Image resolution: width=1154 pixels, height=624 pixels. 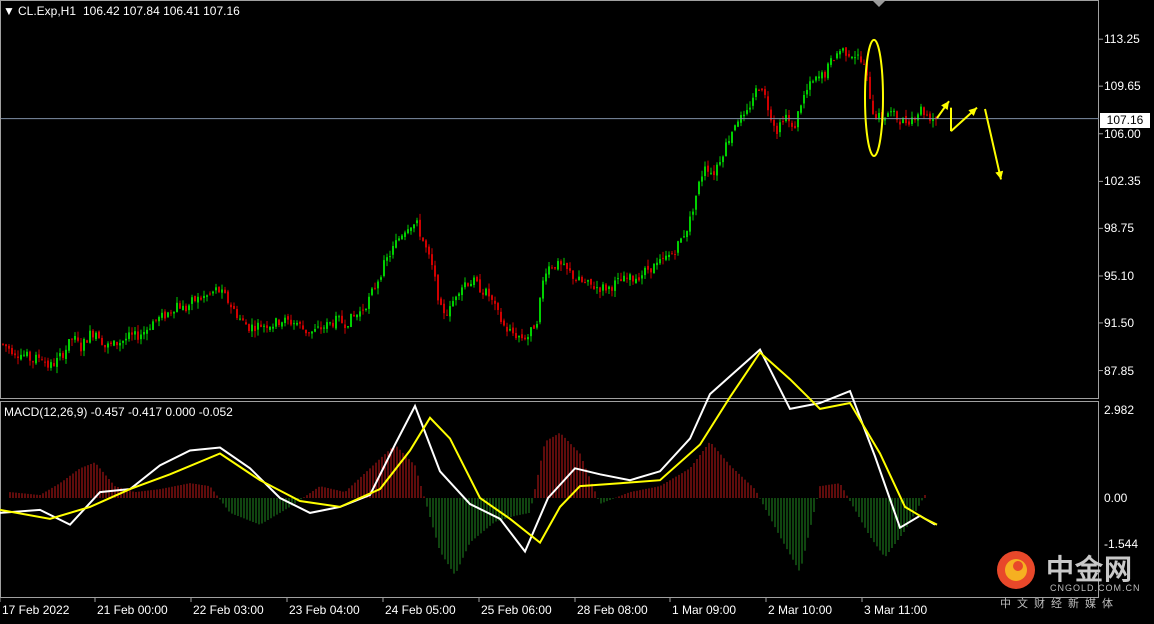 What do you see at coordinates (36, 610) in the screenshot?
I see `time-axis-label: 17 Feb 2022` at bounding box center [36, 610].